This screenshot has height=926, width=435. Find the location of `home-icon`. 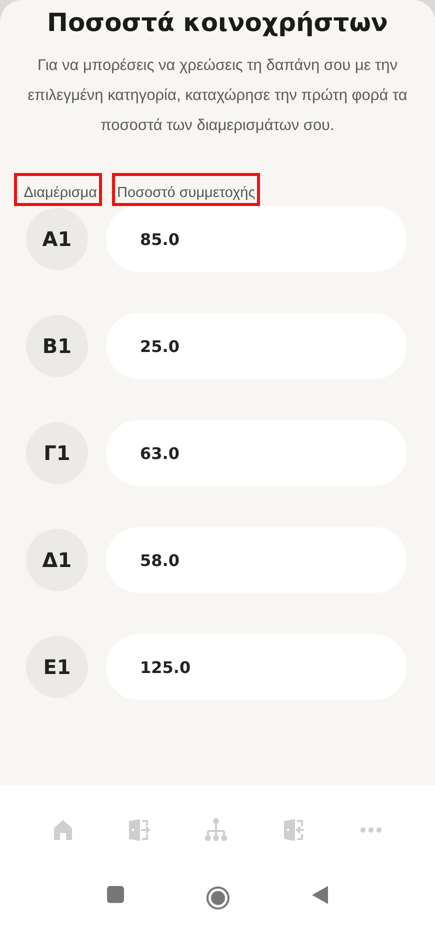

home-icon is located at coordinates (63, 830).